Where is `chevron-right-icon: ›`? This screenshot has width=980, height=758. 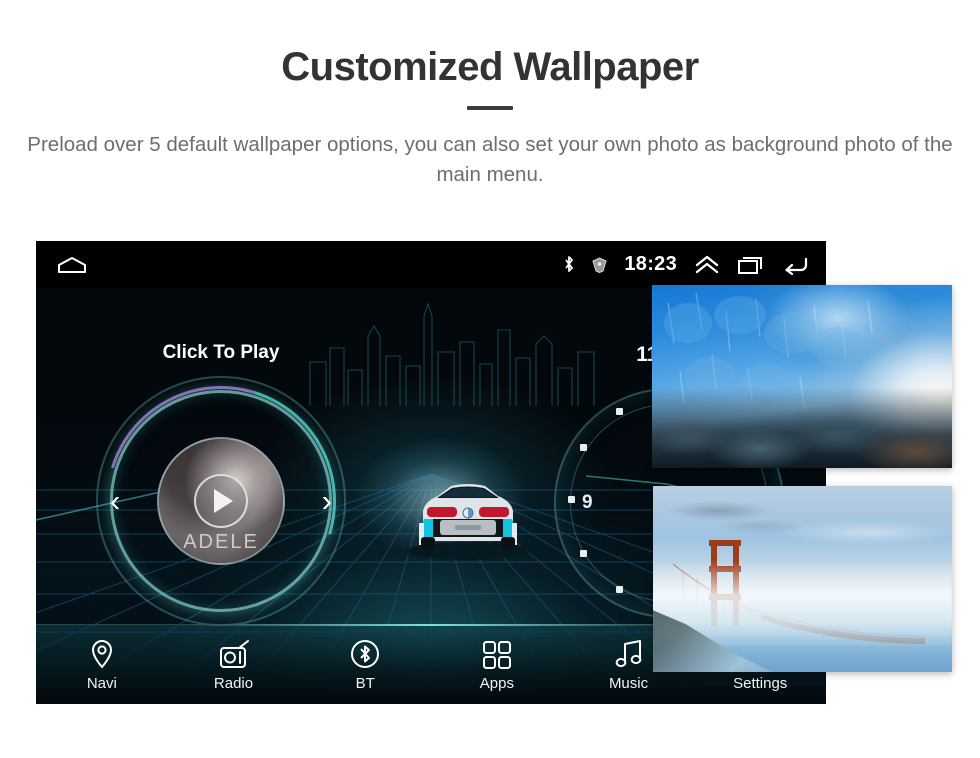 chevron-right-icon: › is located at coordinates (327, 500).